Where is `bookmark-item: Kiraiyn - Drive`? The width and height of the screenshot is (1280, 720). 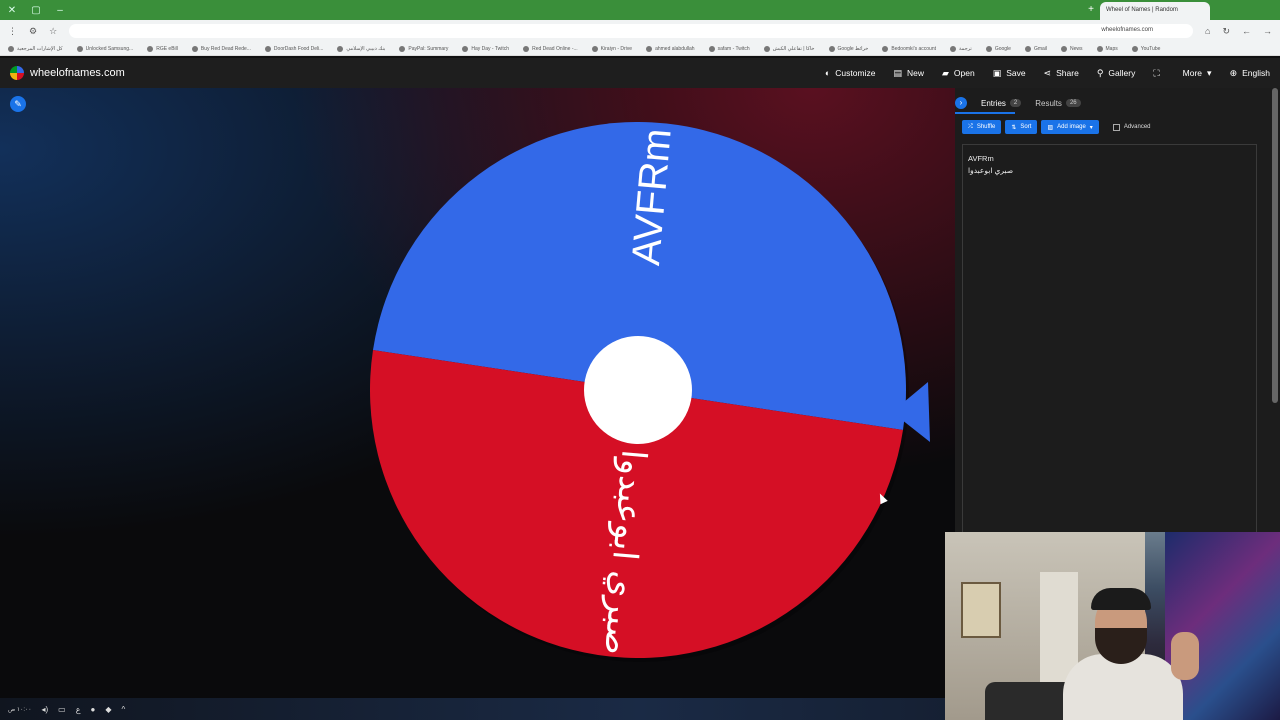
bookmark-item: Kiraiyn - Drive is located at coordinates (611, 48).